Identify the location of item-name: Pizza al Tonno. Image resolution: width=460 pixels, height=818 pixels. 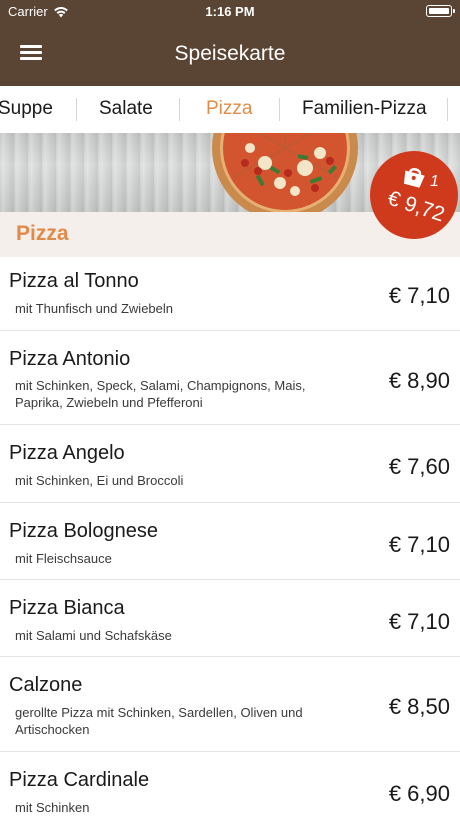
(74, 281).